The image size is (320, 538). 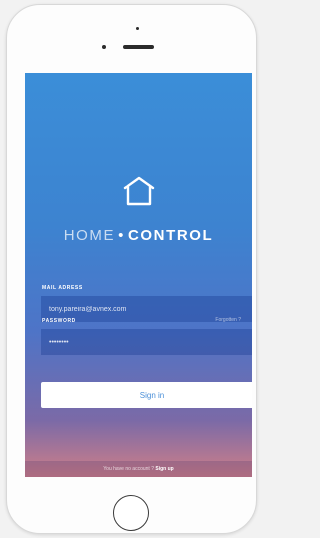 What do you see at coordinates (104, 47) in the screenshot?
I see `proximity-sensor` at bounding box center [104, 47].